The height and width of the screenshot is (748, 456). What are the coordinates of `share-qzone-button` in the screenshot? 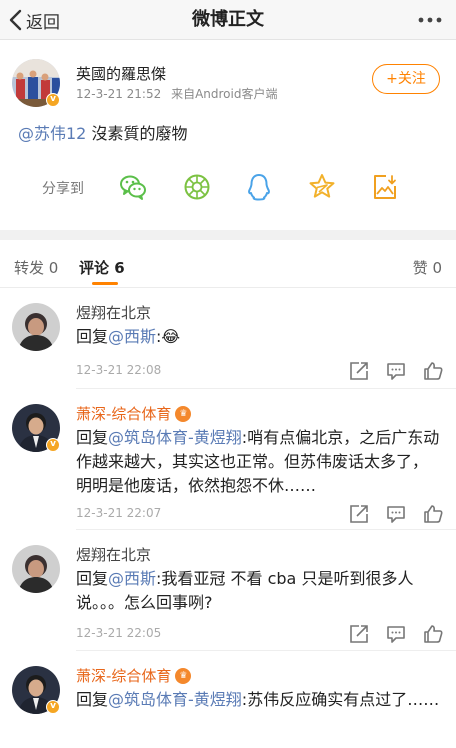 It's located at (322, 187).